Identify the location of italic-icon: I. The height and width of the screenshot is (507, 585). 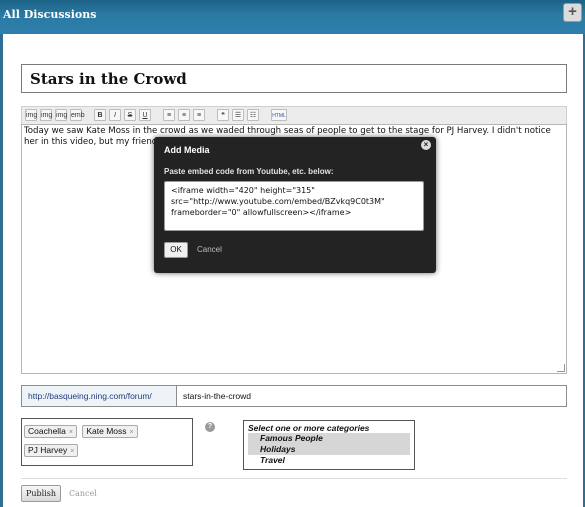
(115, 115).